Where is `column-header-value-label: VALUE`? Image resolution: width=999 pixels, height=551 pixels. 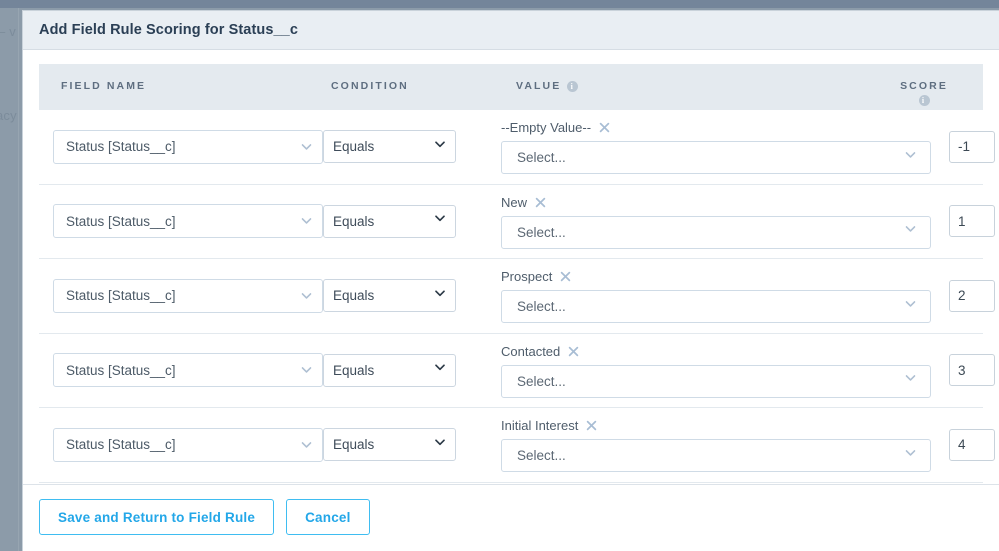
column-header-value-label: VALUE is located at coordinates (539, 86).